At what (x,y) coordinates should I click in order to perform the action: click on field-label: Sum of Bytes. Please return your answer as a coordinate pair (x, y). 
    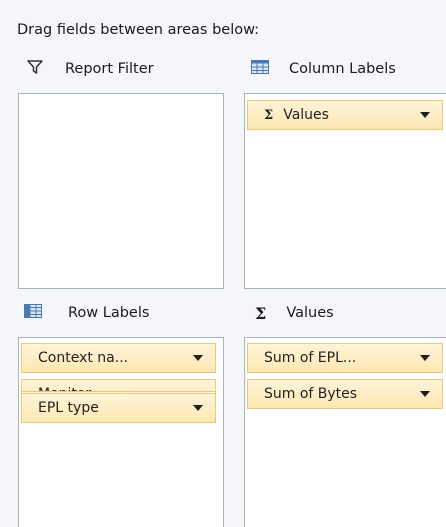
    Looking at the image, I should click on (311, 394).